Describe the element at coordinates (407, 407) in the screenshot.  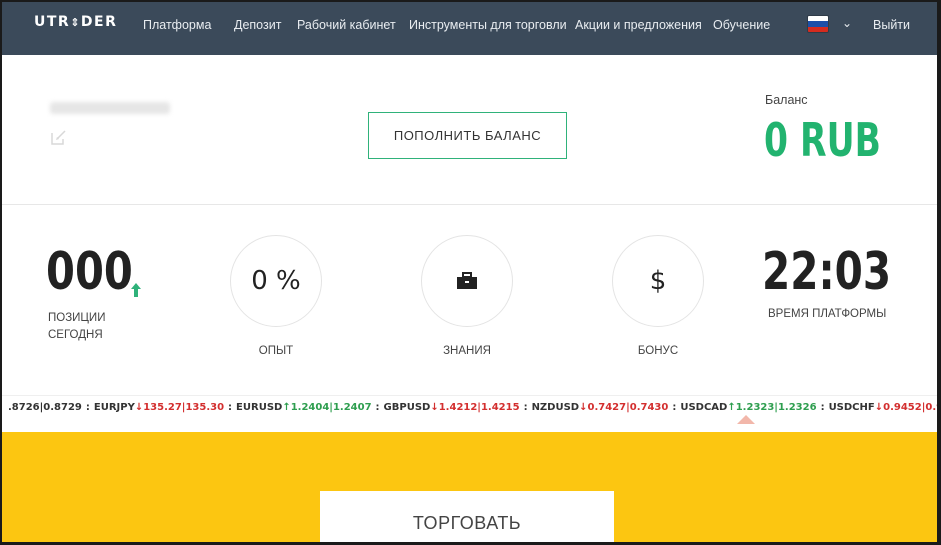
I see `ticker-pair: GBPUSD` at that location.